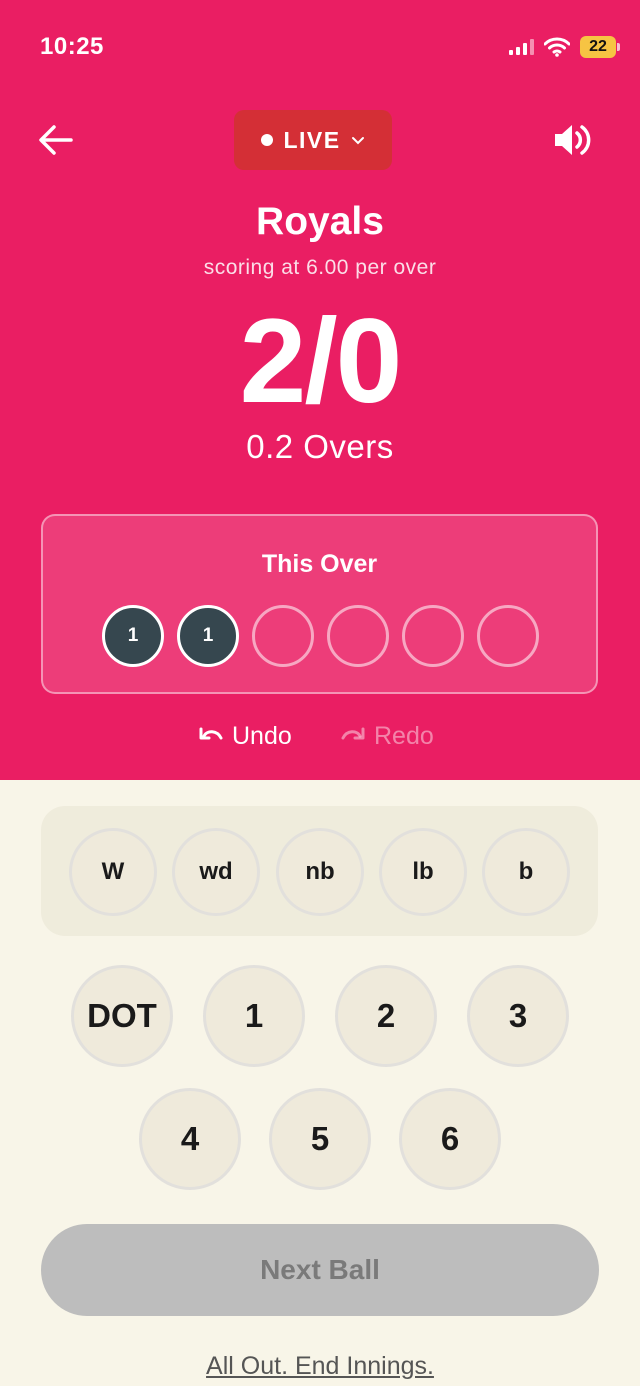 This screenshot has height=1386, width=640. I want to click on this-over-title: This Over, so click(319, 564).